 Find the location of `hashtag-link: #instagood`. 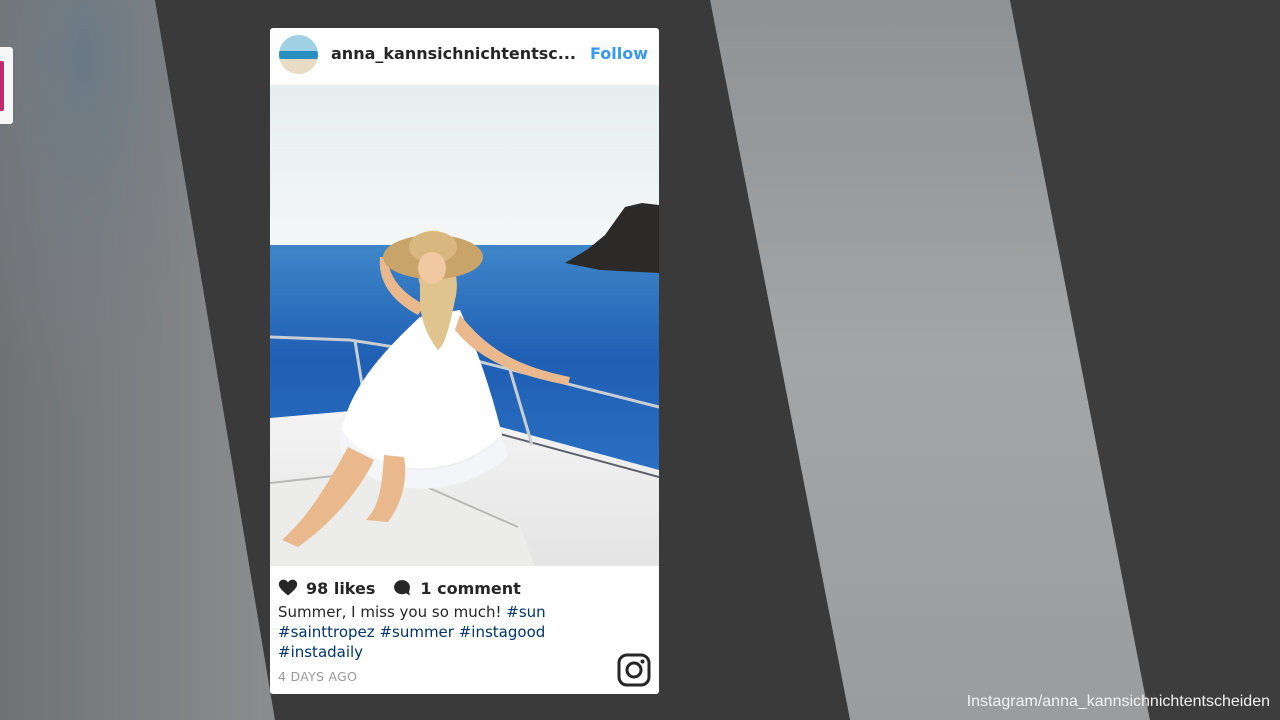

hashtag-link: #instagood is located at coordinates (502, 632).